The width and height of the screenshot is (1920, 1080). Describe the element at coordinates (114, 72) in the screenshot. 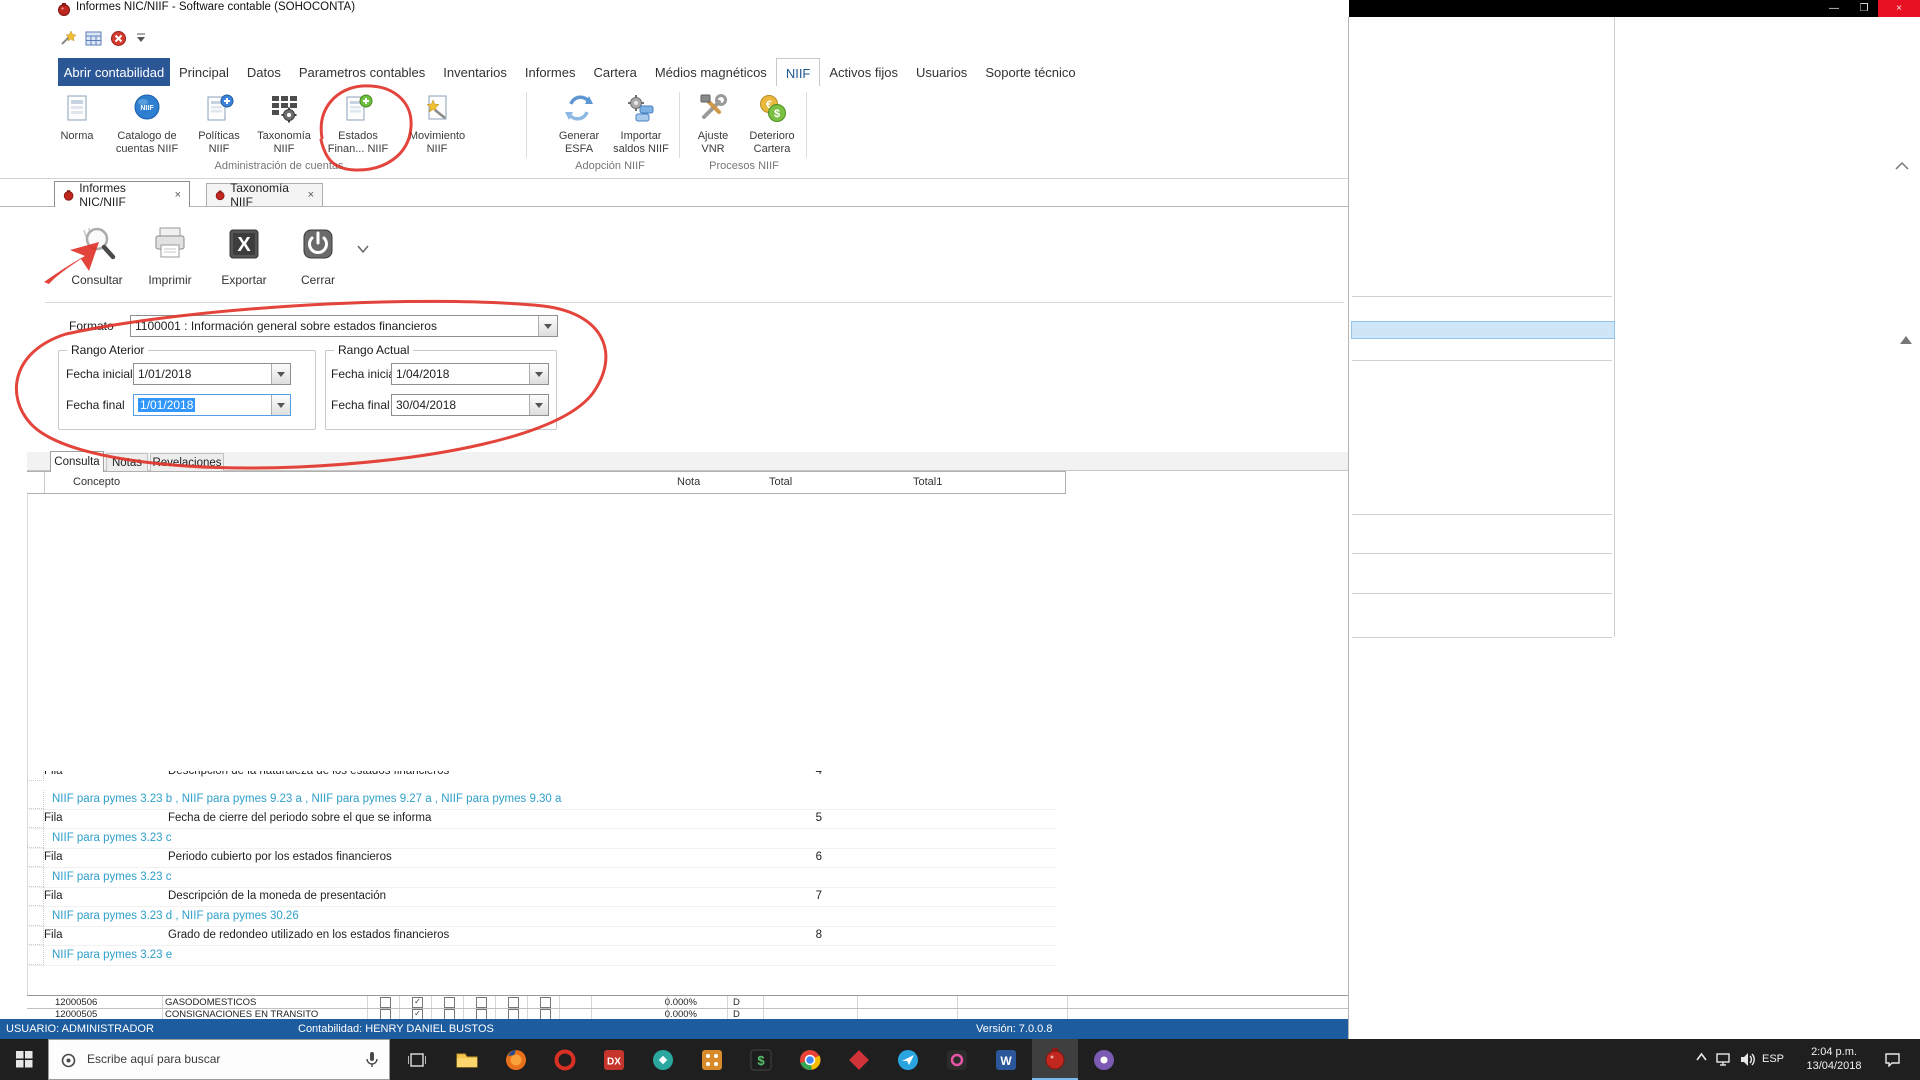

I see `file-tab-abrir-contabilidad: Abrir contabilidad` at that location.